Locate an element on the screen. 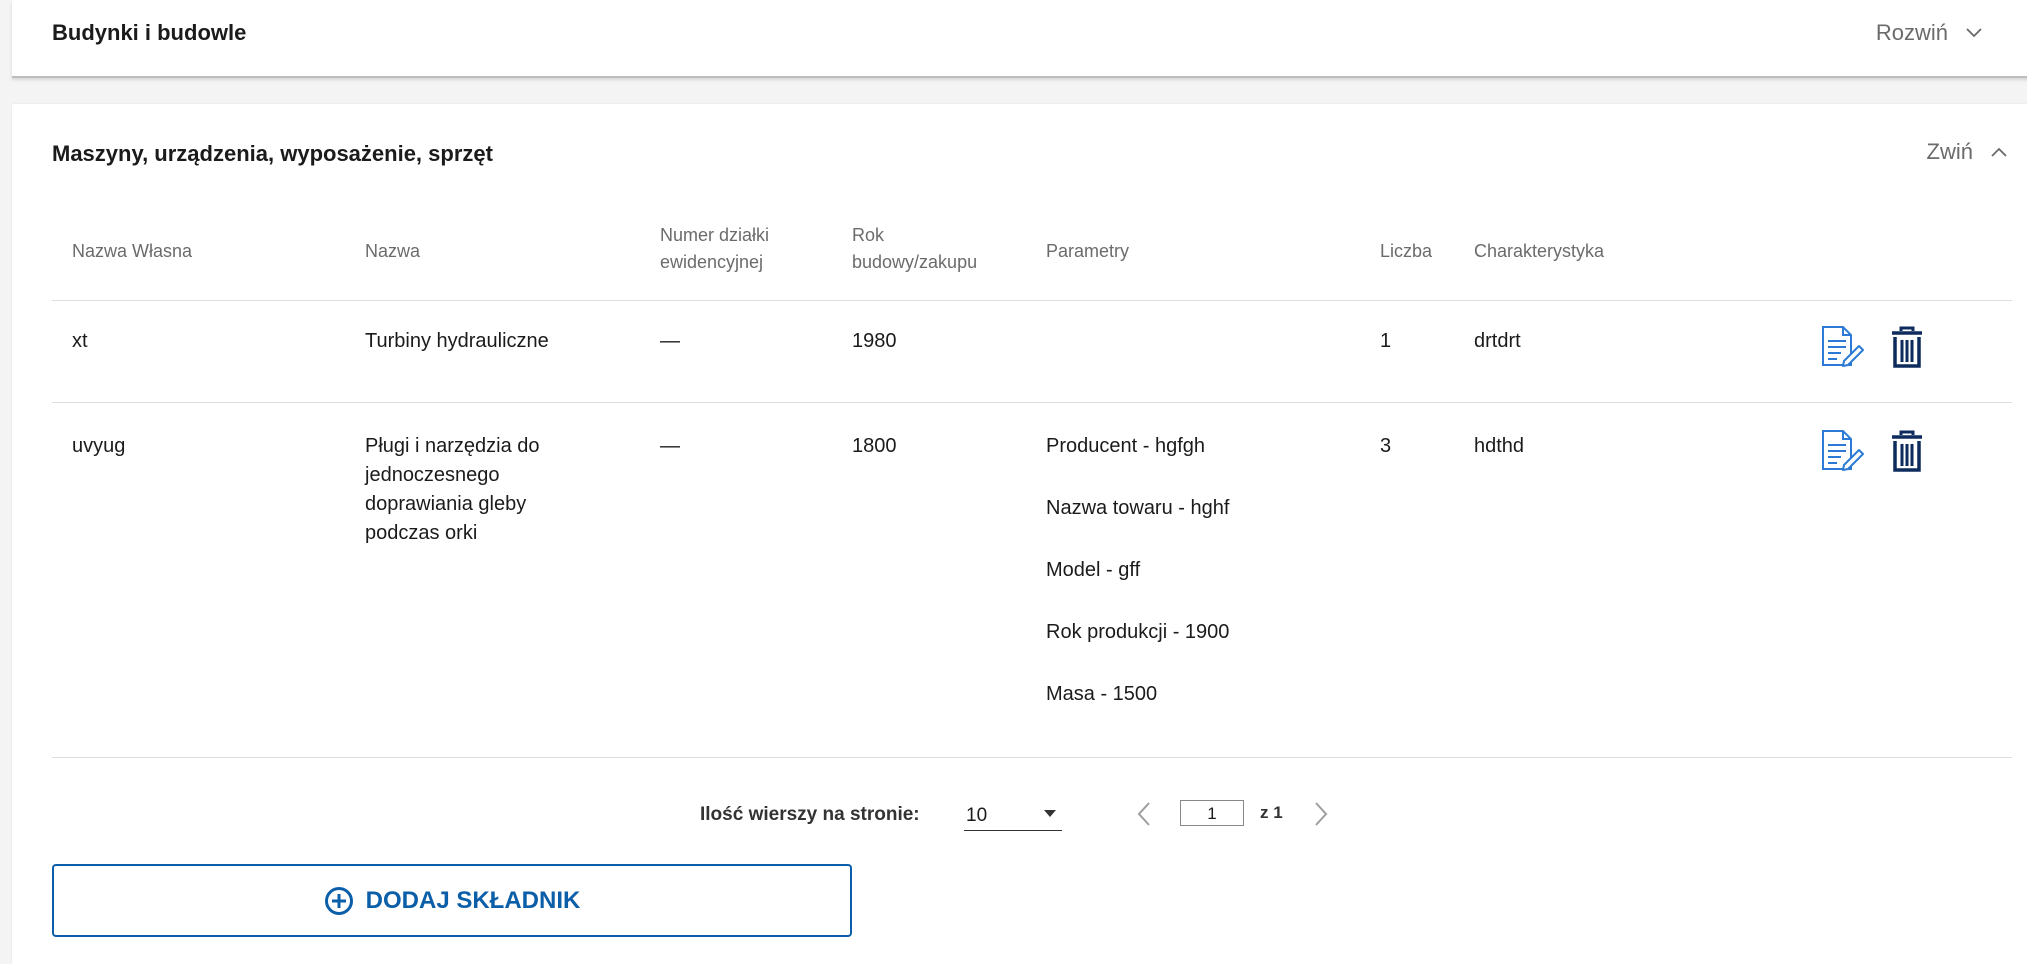 The image size is (2027, 964). param-item: Rok produkcji - 1900 is located at coordinates (1138, 632).